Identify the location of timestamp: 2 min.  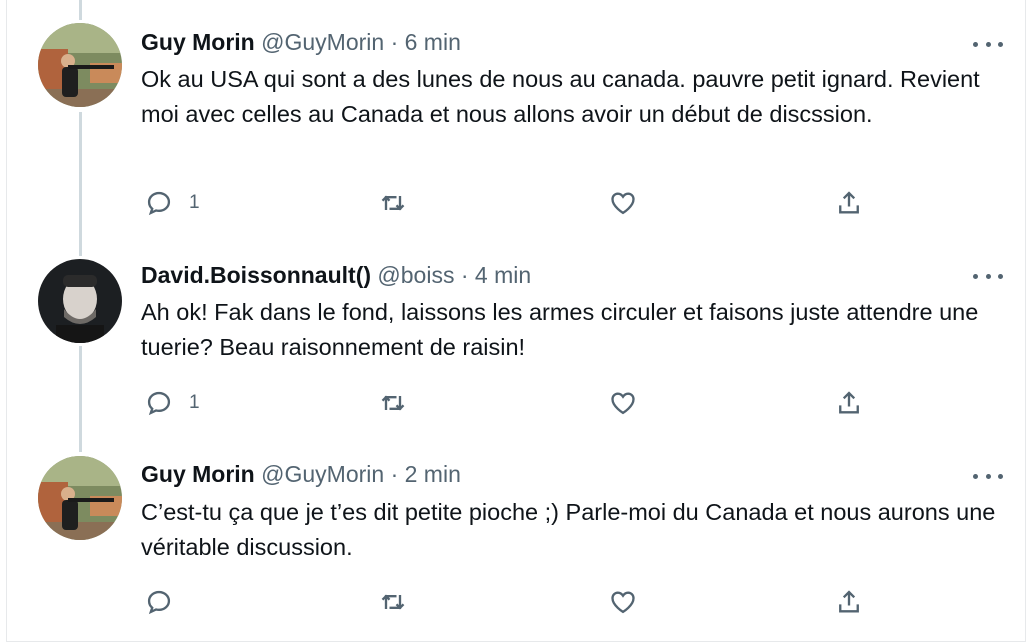
(433, 474).